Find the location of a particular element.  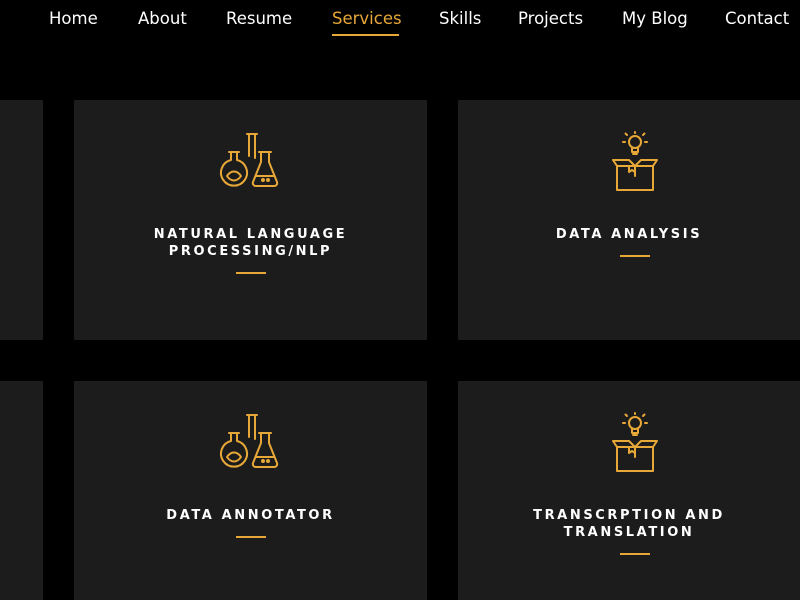

active-nav-underline is located at coordinates (365, 35).